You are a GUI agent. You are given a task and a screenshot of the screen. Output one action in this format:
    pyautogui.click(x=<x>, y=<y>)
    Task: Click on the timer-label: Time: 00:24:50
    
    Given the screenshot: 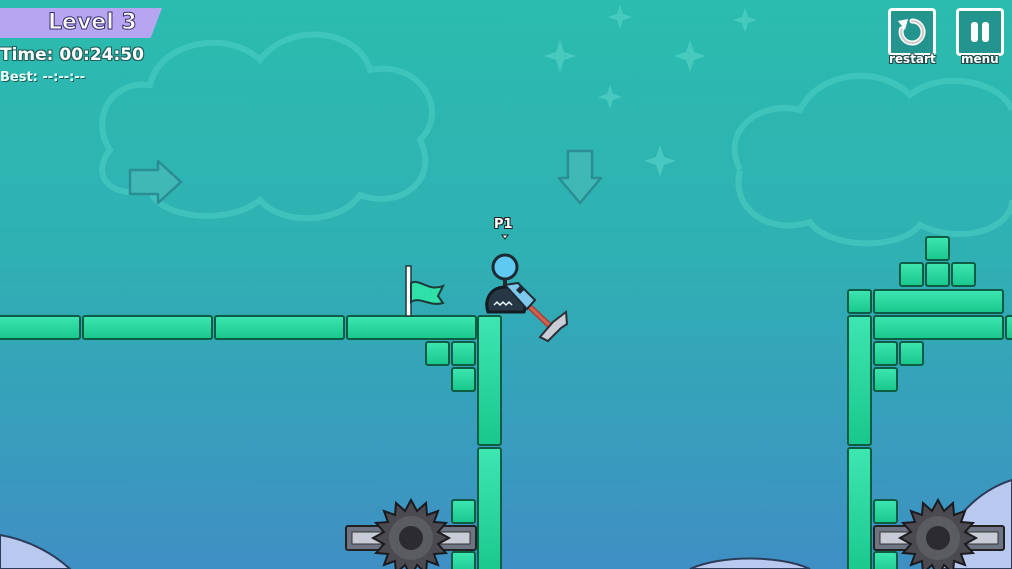 What is the action you would take?
    pyautogui.click(x=72, y=55)
    